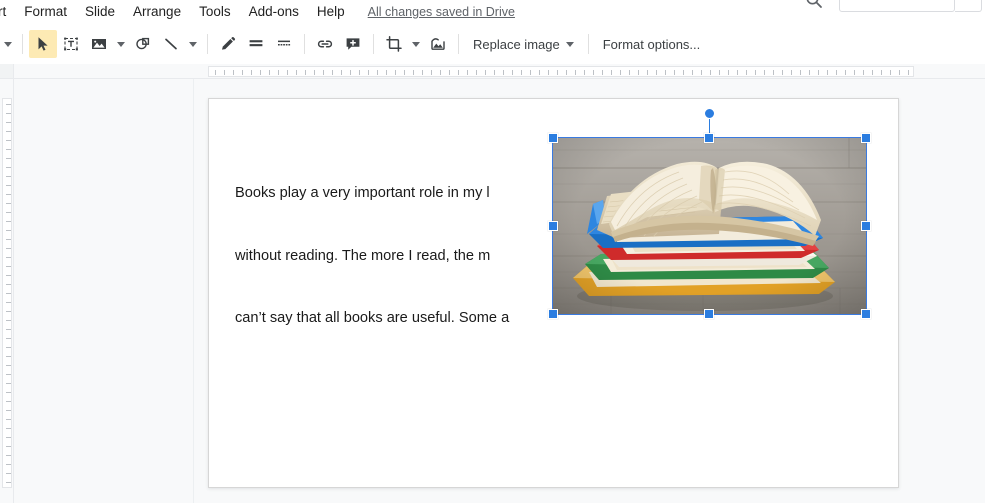 The image size is (985, 503). I want to click on replace-image-button: Replace image, so click(523, 44).